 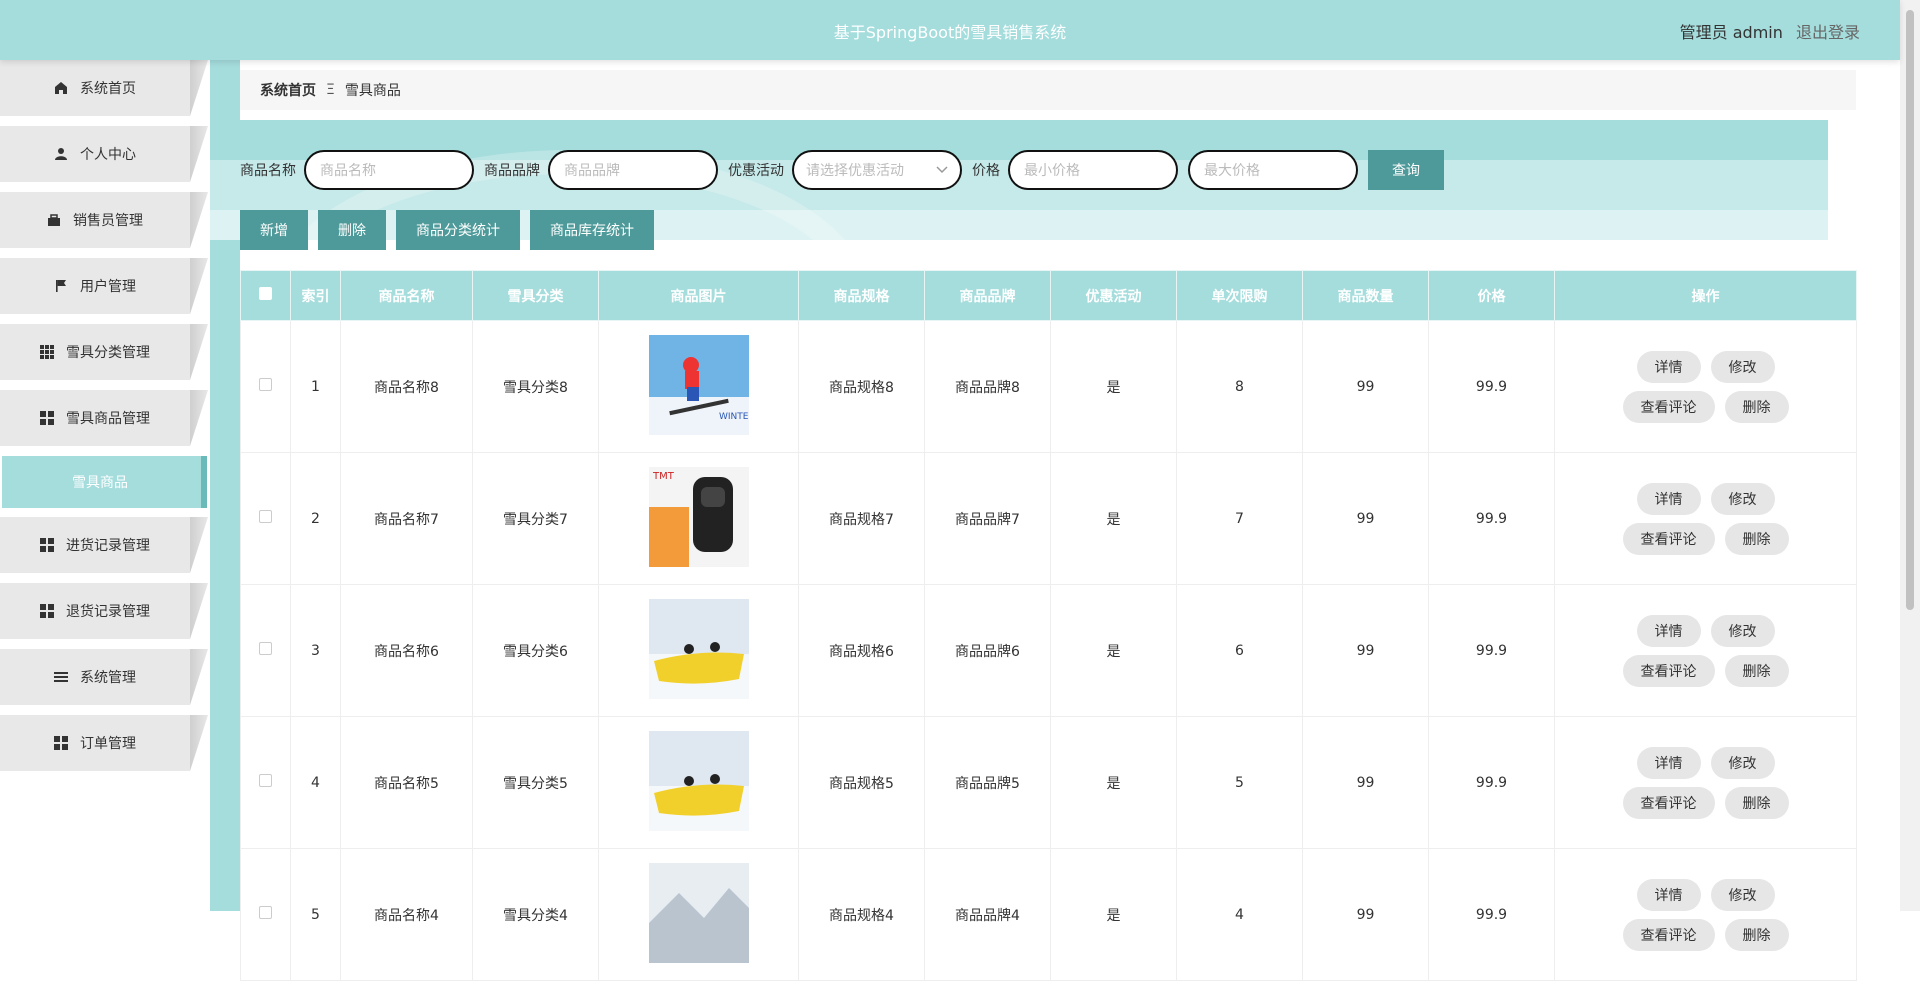 What do you see at coordinates (855, 171) in the screenshot?
I see `promo-placeholder: 请选择优惠活动` at bounding box center [855, 171].